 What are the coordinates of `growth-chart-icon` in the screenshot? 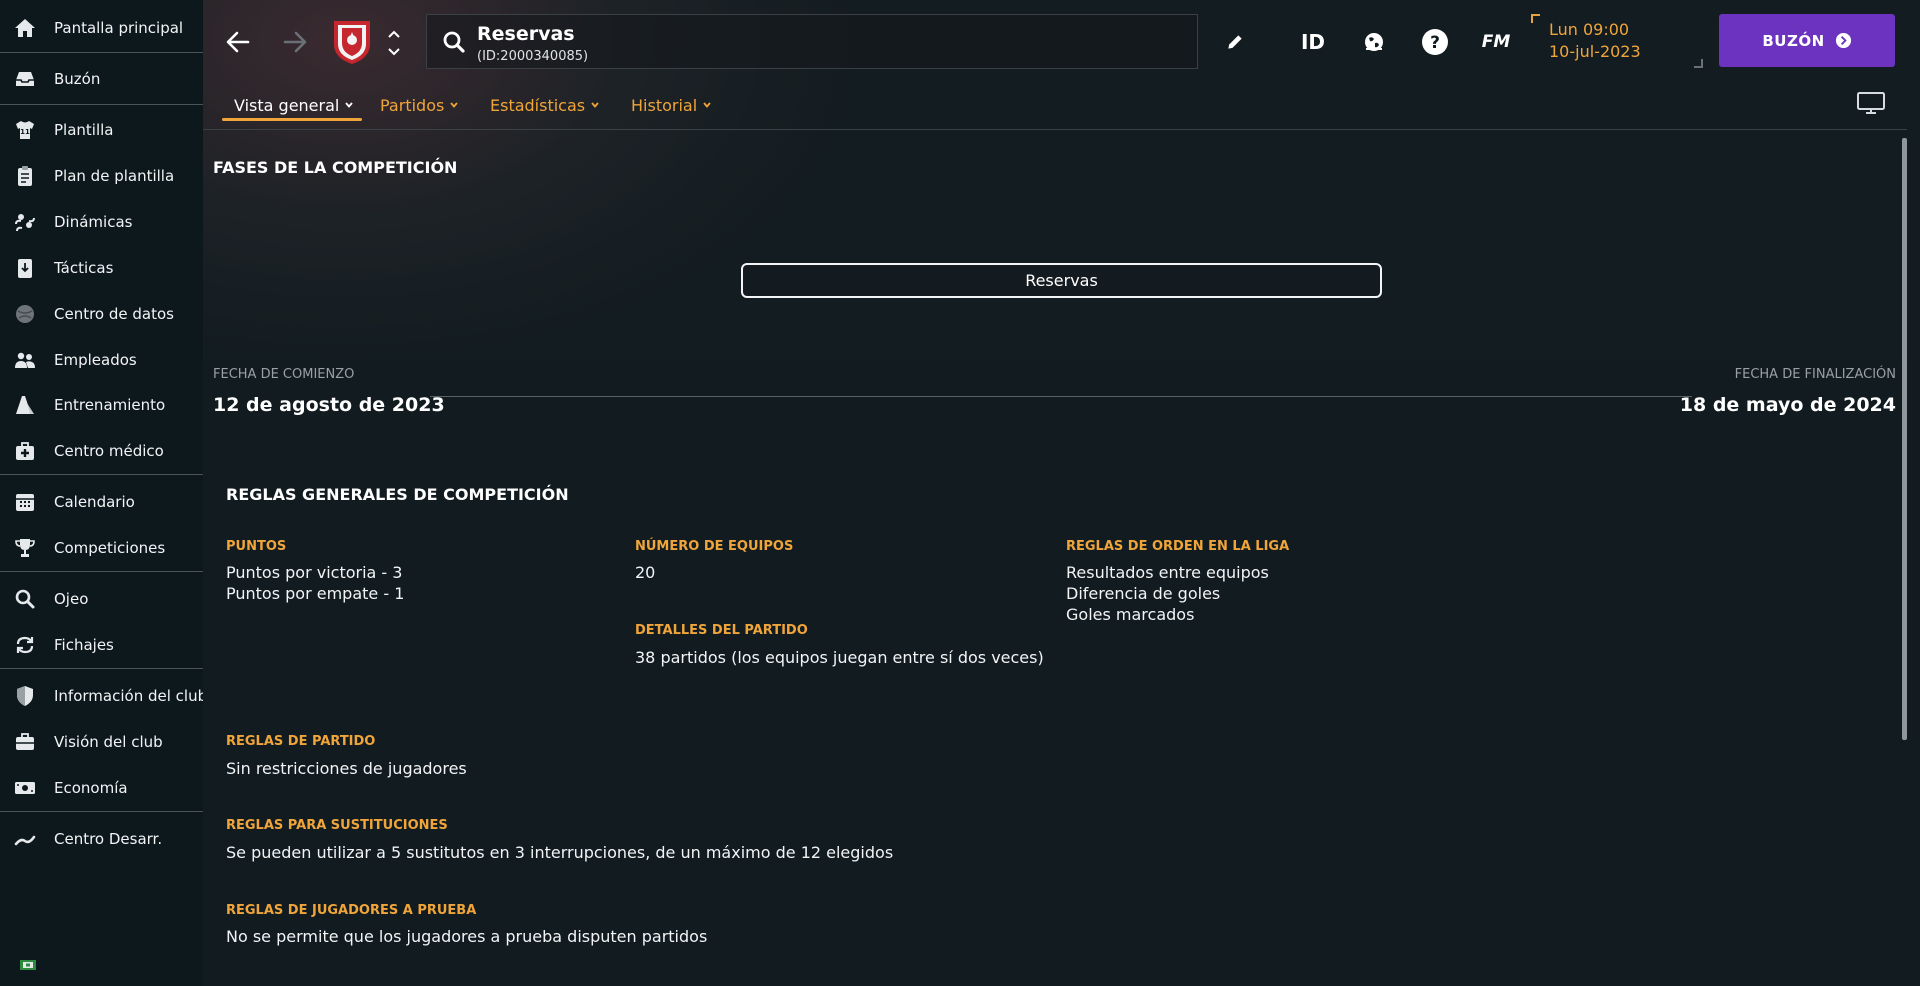 It's located at (25, 839).